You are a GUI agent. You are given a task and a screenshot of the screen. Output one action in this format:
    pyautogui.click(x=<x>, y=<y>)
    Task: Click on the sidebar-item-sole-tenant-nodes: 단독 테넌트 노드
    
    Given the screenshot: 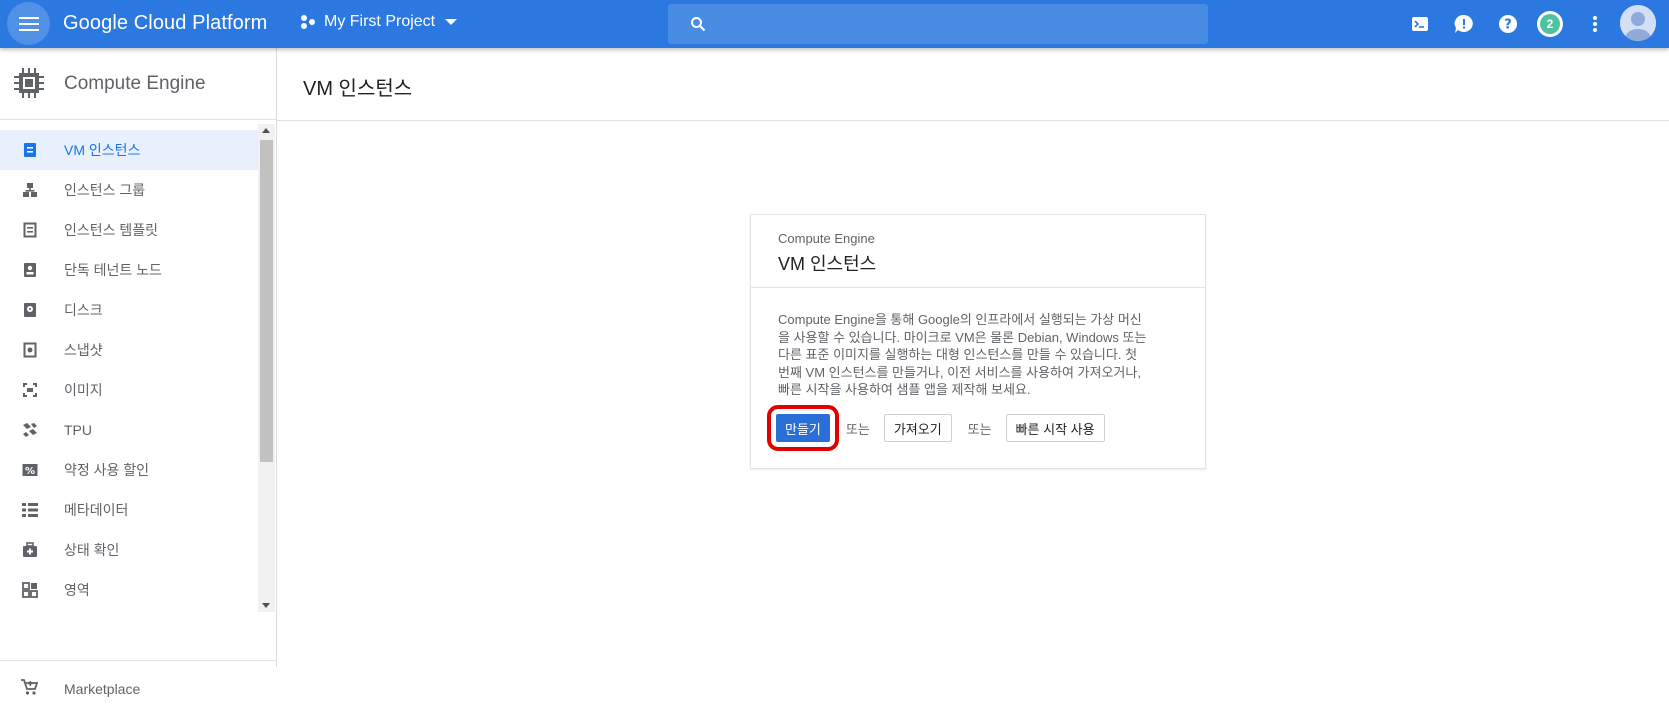 What is the action you would take?
    pyautogui.click(x=129, y=270)
    